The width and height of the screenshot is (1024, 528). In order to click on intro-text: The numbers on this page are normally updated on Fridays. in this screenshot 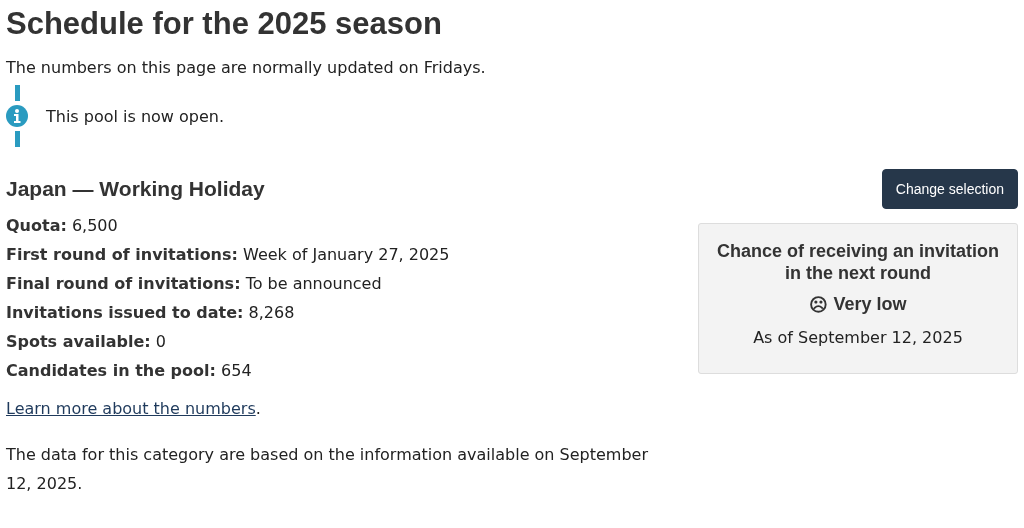, I will do `click(246, 67)`.